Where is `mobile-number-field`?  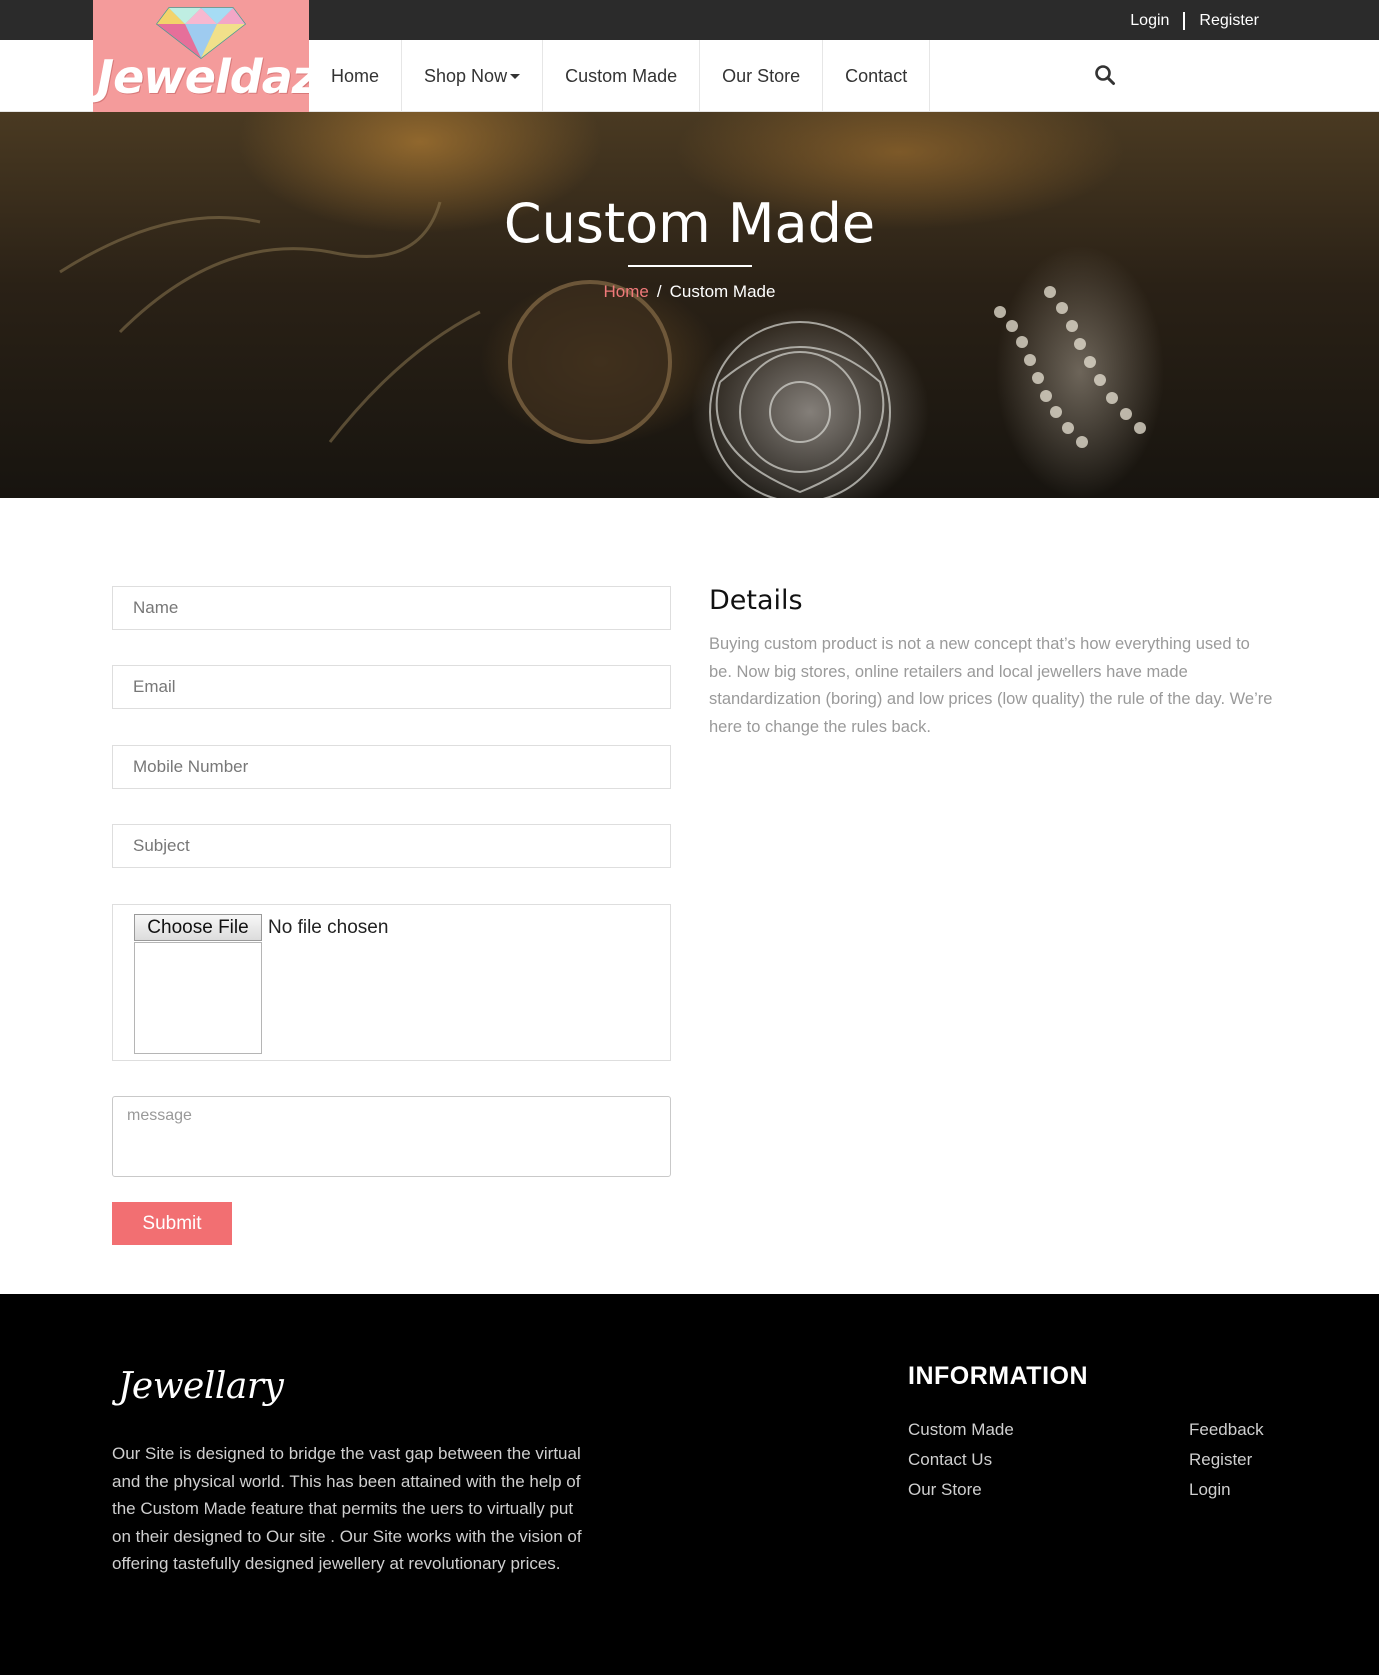
mobile-number-field is located at coordinates (391, 767).